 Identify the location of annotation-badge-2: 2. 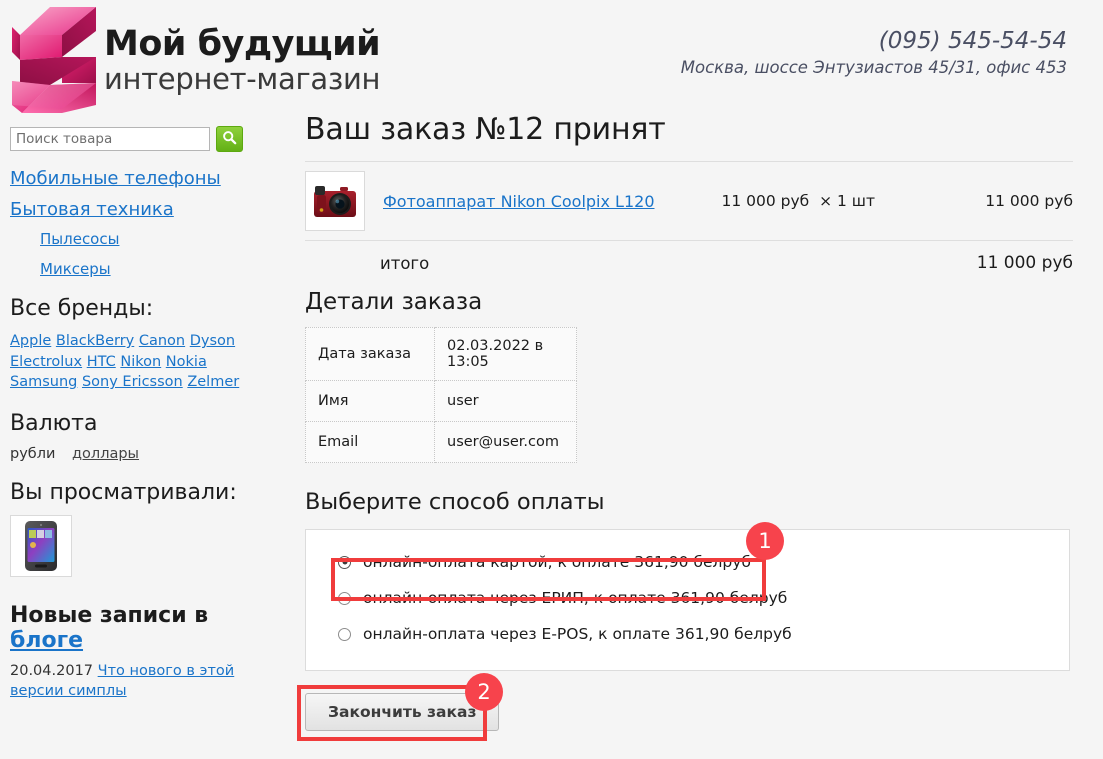
(484, 692).